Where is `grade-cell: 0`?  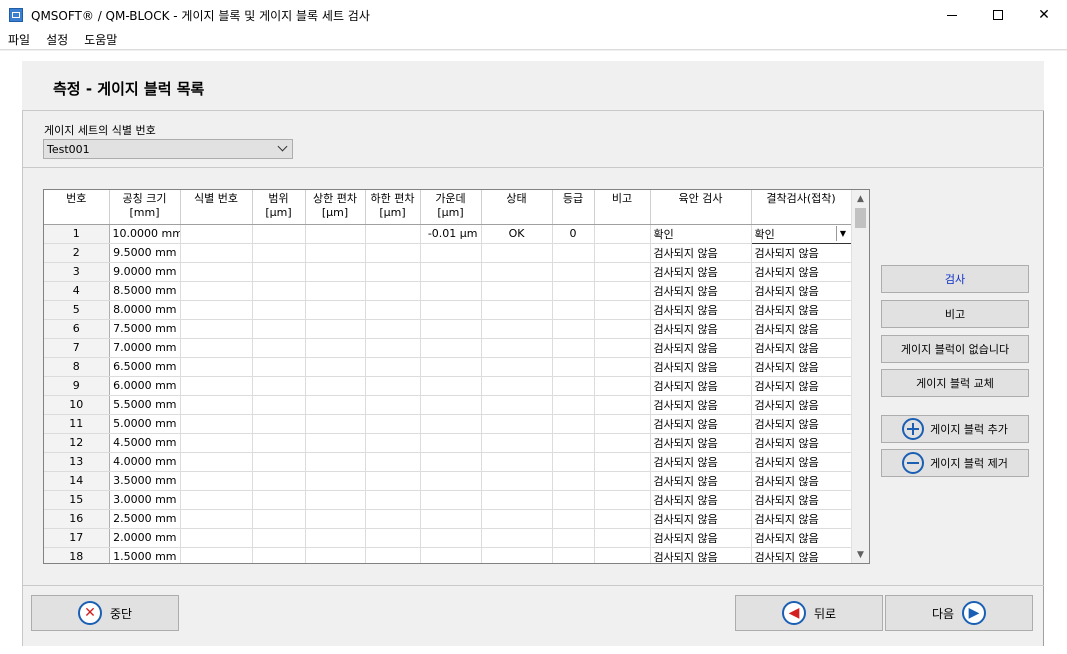 grade-cell: 0 is located at coordinates (573, 234).